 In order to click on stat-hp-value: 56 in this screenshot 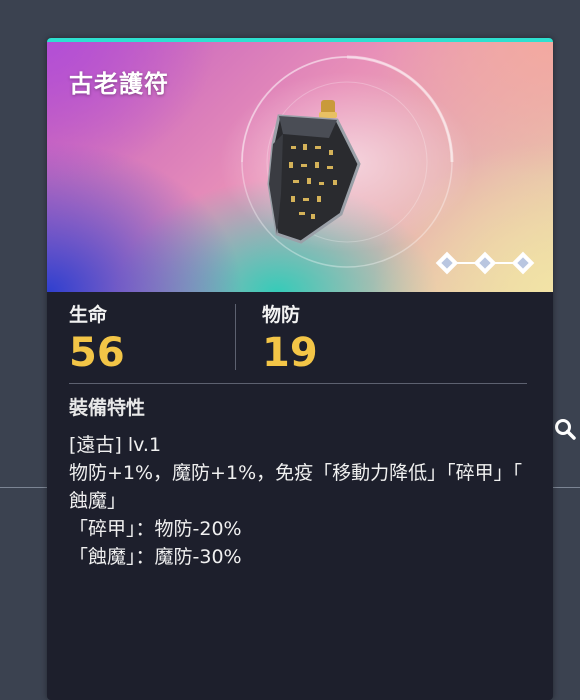, I will do `click(97, 353)`.